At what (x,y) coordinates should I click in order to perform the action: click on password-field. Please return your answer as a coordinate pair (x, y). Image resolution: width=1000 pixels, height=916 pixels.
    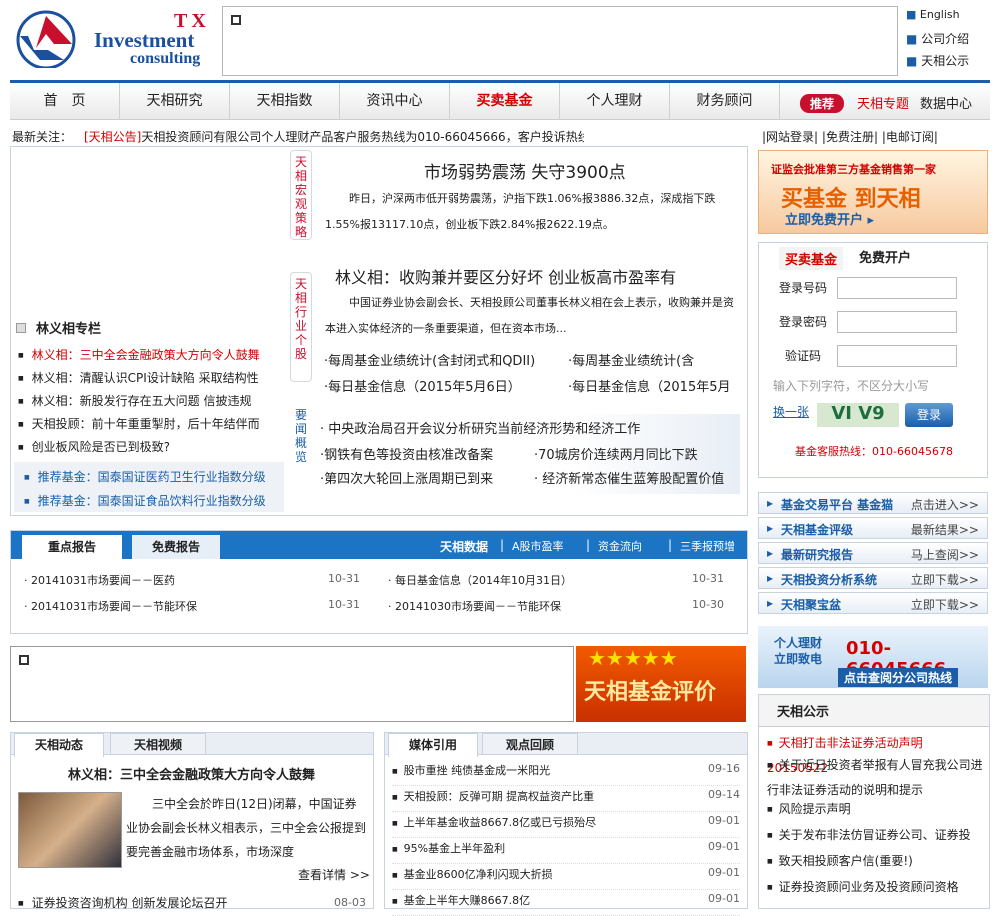
    Looking at the image, I should click on (897, 322).